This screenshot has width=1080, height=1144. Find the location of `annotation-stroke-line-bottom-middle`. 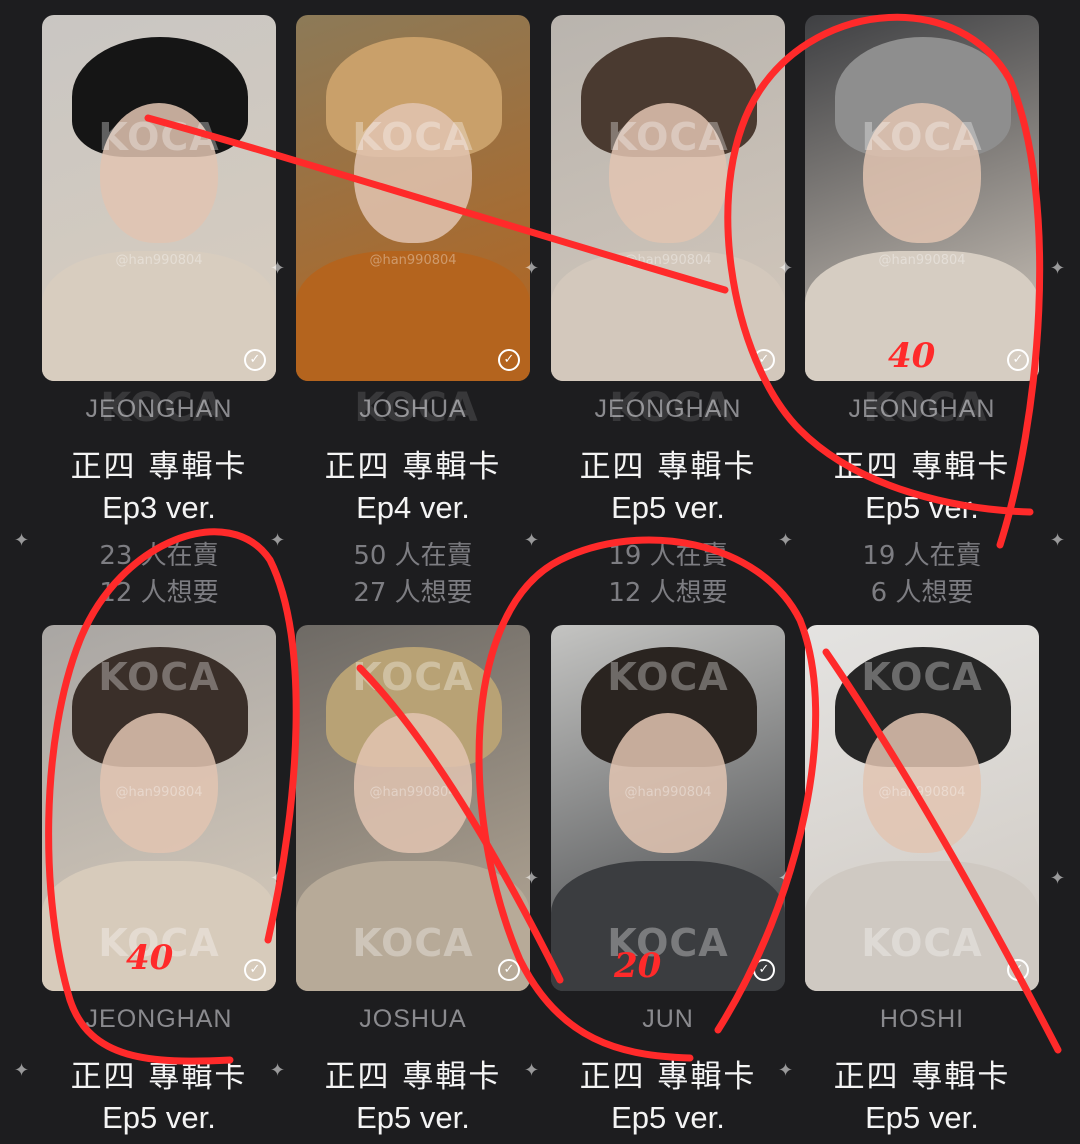

annotation-stroke-line-bottom-middle is located at coordinates (460, 824).